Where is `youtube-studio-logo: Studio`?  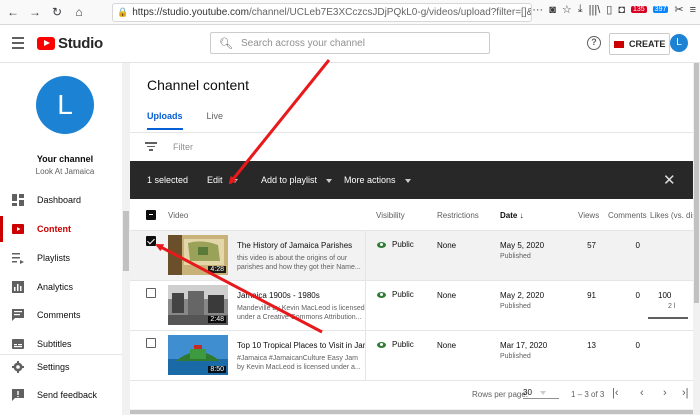
youtube-studio-logo: Studio is located at coordinates (70, 43).